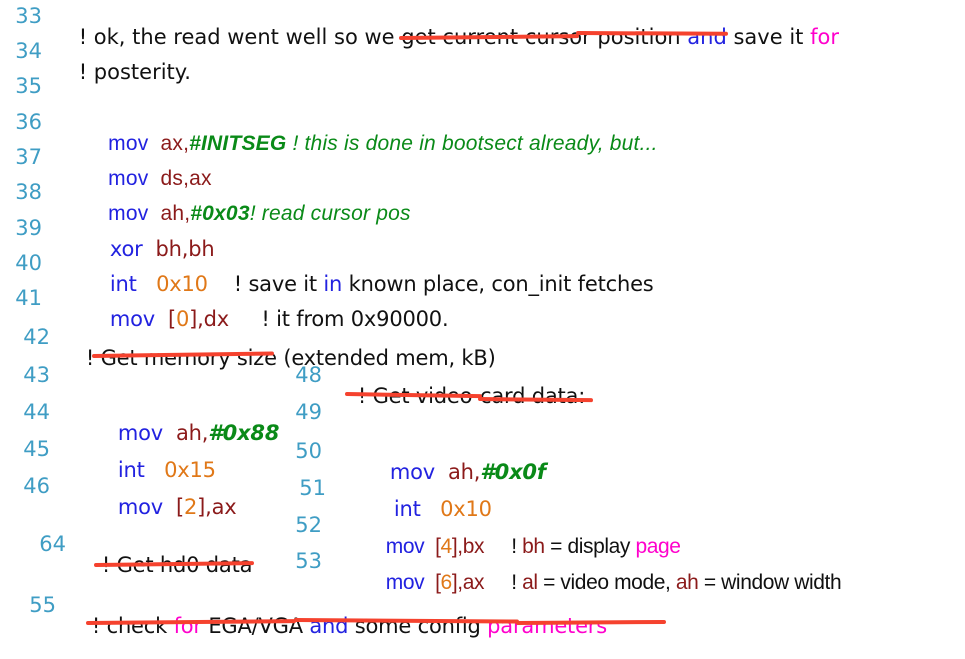 The width and height of the screenshot is (965, 659). Describe the element at coordinates (36, 412) in the screenshot. I see `line-number-44: 44` at that location.